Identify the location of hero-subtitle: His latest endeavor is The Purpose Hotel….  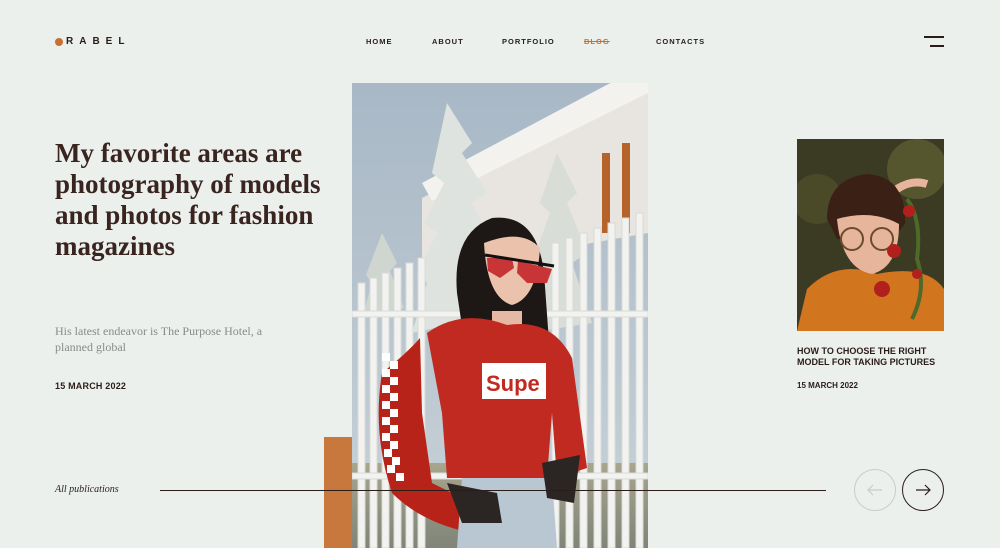
(159, 339).